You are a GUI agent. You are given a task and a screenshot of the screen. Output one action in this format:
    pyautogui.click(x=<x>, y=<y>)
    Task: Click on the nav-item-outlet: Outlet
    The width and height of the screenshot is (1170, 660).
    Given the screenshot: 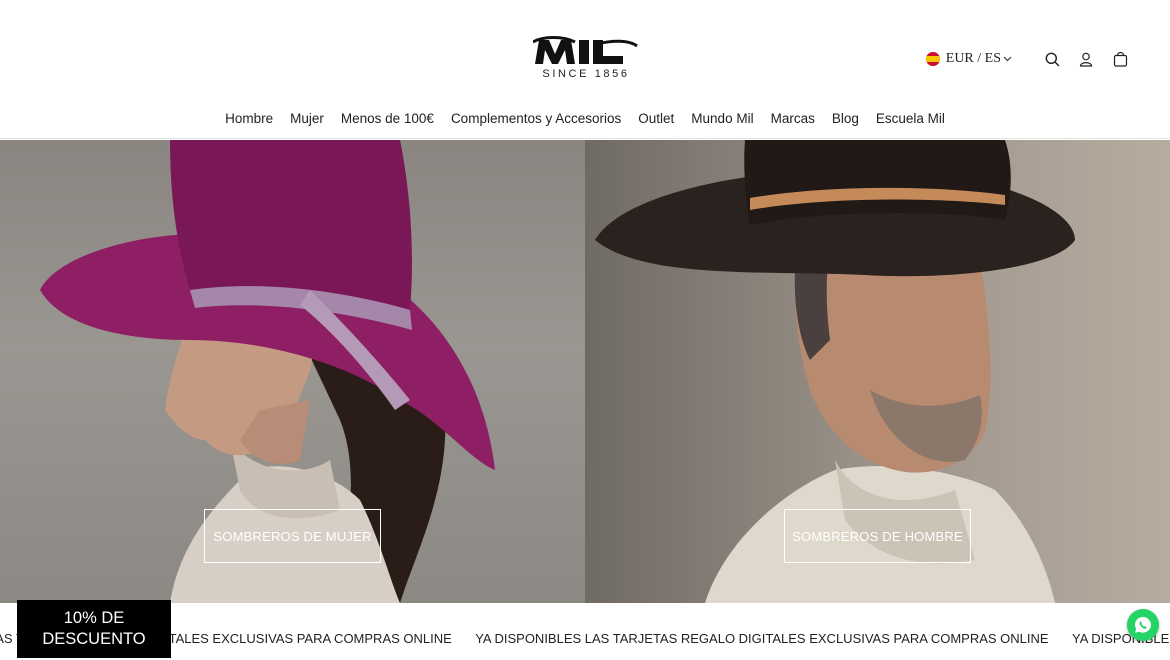 What is the action you would take?
    pyautogui.click(x=656, y=118)
    